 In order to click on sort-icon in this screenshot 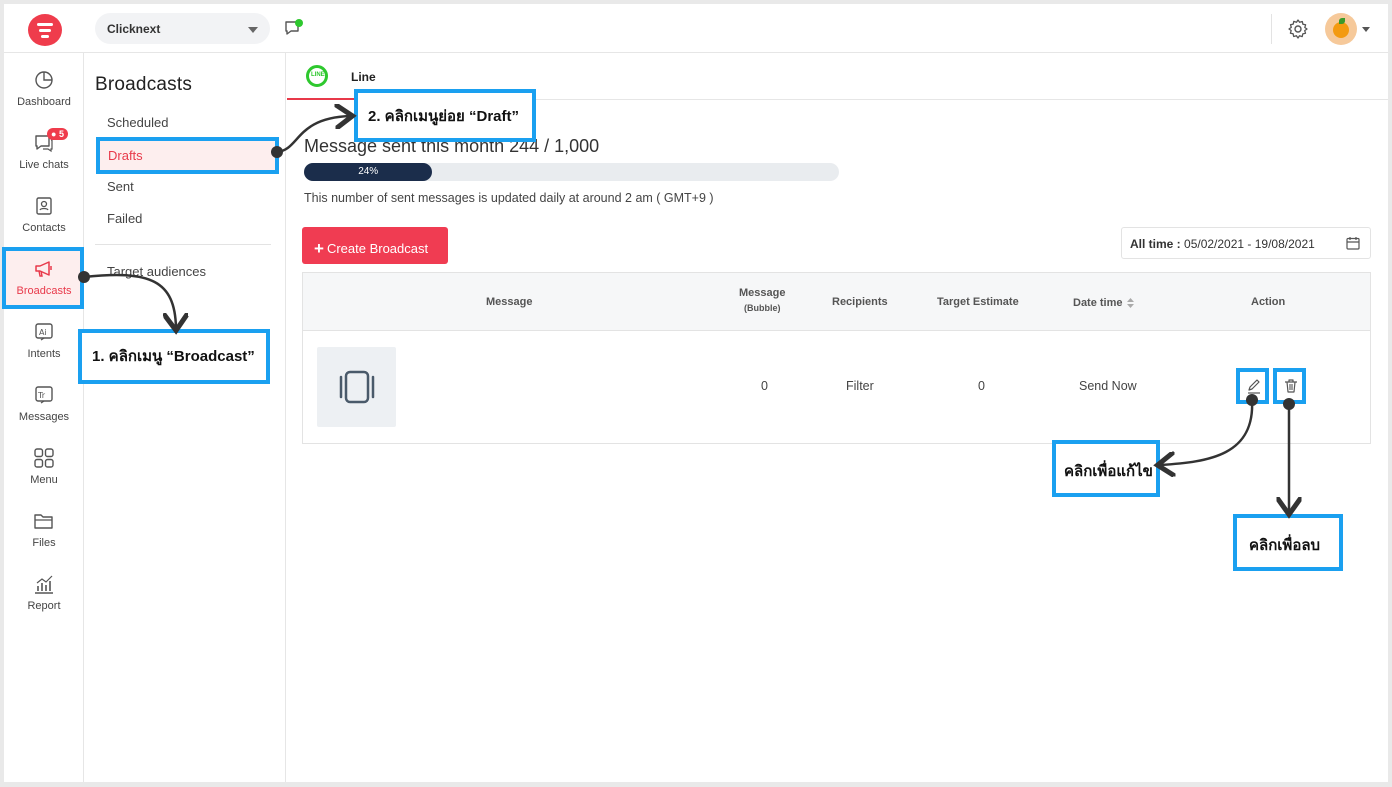, I will do `click(1130, 303)`.